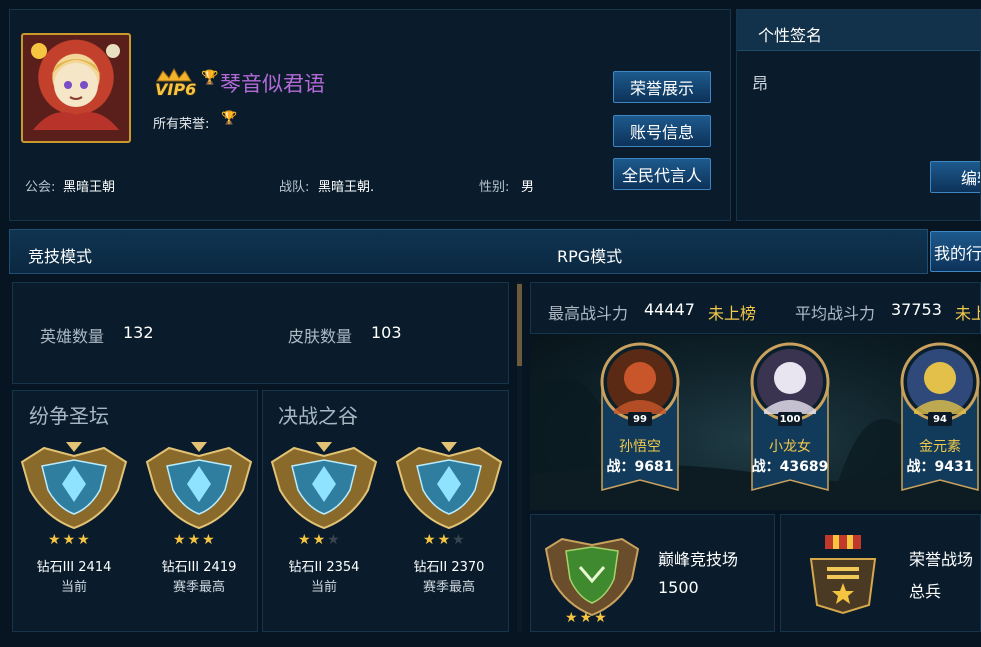 The image size is (981, 647). I want to click on hero-name: 孙悟空, so click(640, 447).